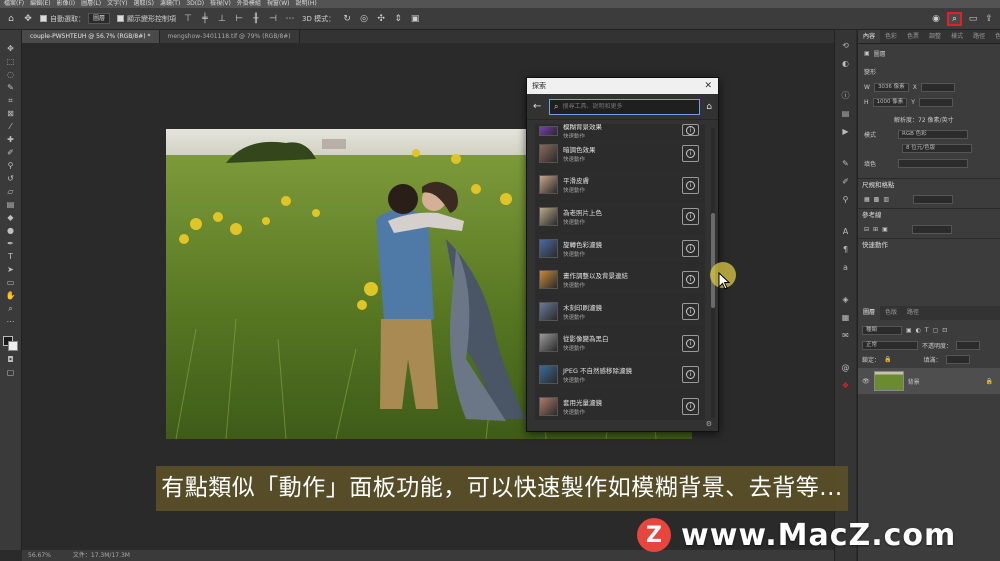 The image size is (1000, 561). I want to click on mode-dropdown: RGB 色彩, so click(933, 134).